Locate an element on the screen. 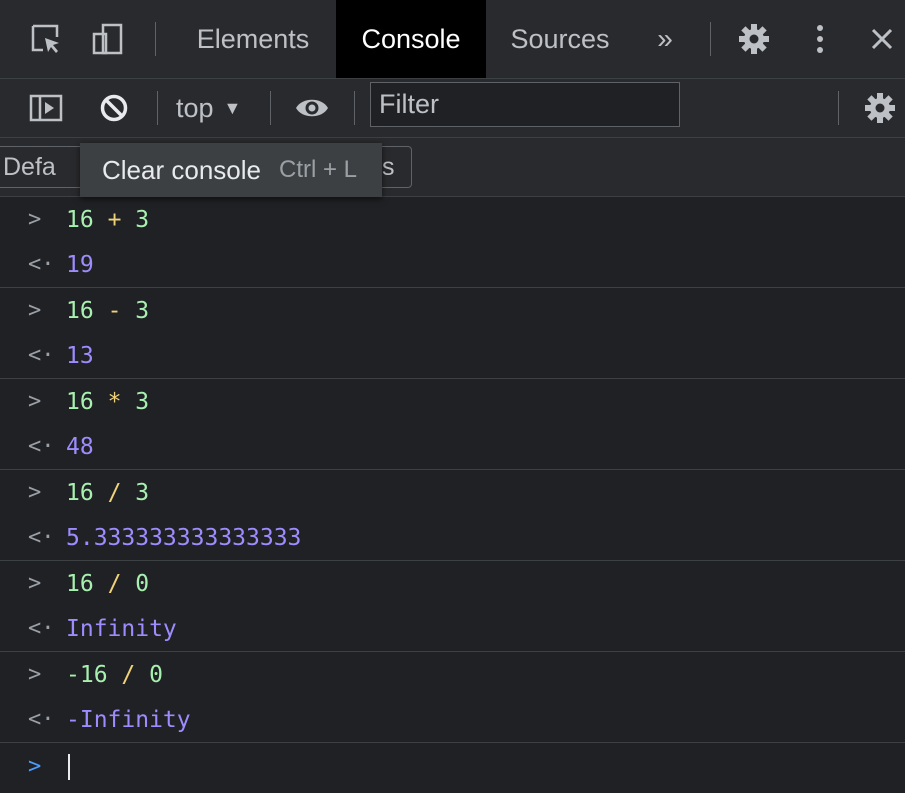  console-input-line: > 16 - 3 is located at coordinates (452, 310).